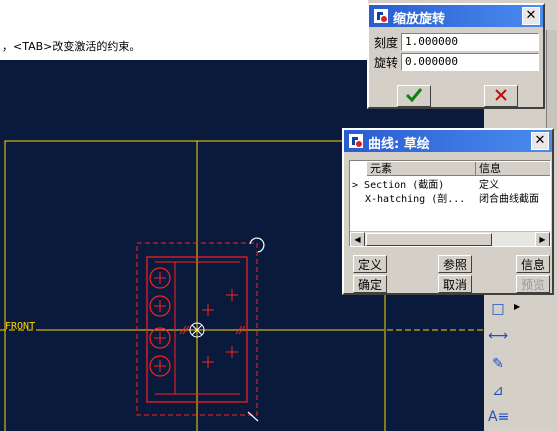 This screenshot has height=431, width=557. I want to click on scale-rotate-dialog: 缩放旋转 ✕ 刻度 1.000000 旋转 0.000000, so click(456, 56).